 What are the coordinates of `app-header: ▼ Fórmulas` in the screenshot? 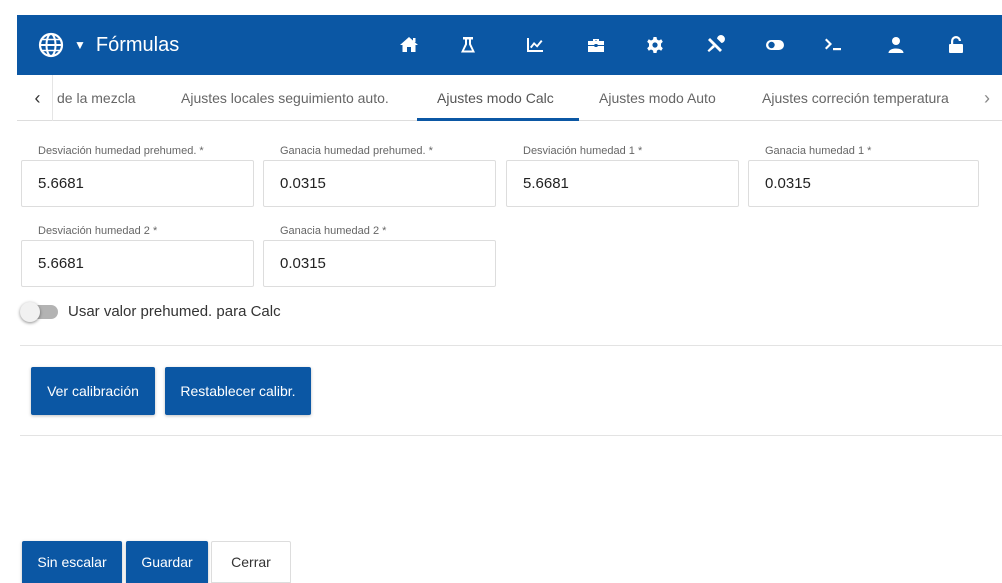 It's located at (509, 45).